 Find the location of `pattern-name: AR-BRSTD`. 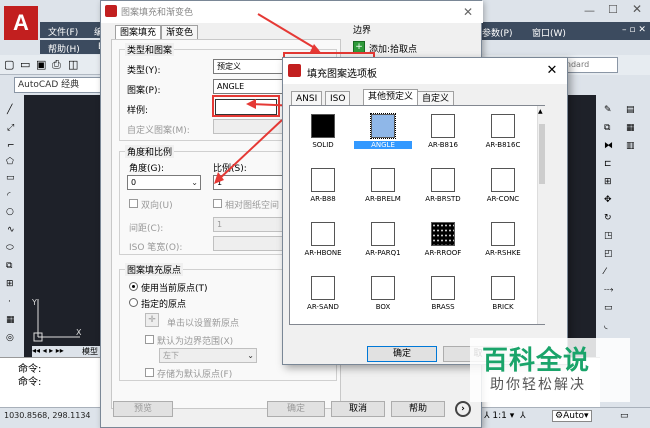

pattern-name: AR-BRSTD is located at coordinates (443, 199).